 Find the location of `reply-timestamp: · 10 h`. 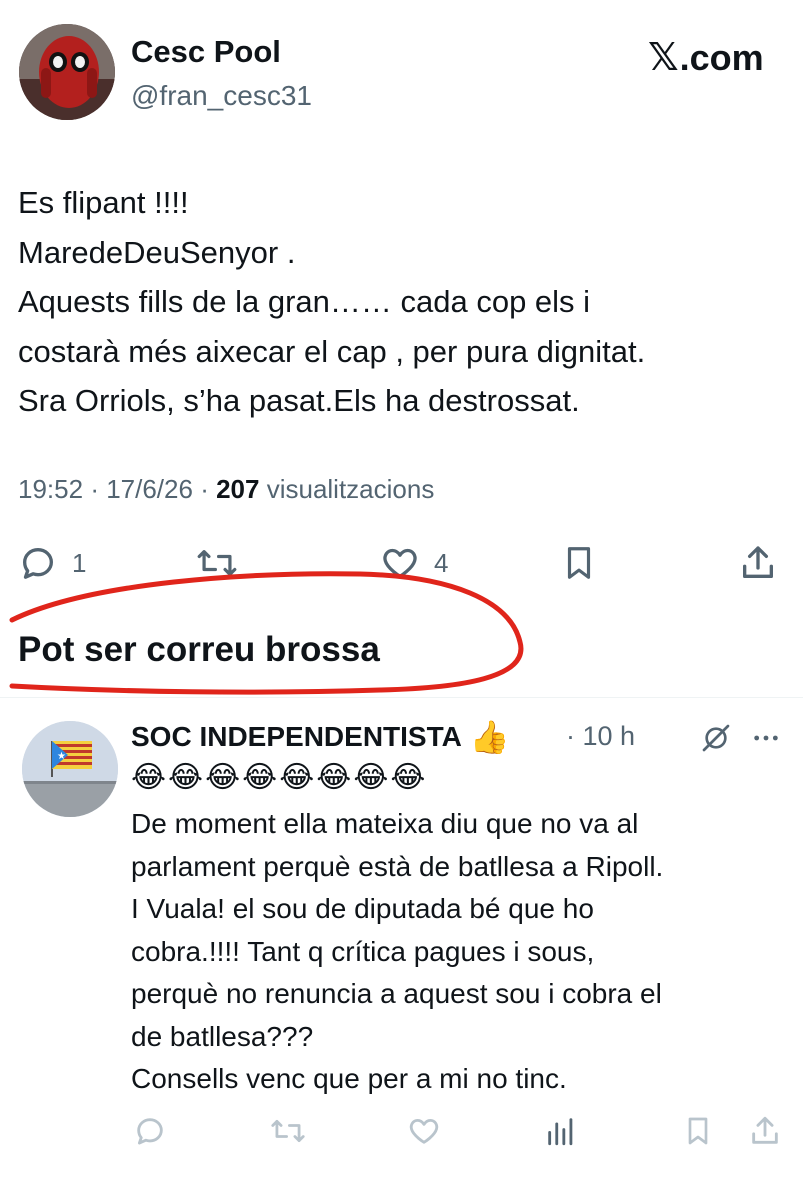

reply-timestamp: · 10 h is located at coordinates (600, 736).